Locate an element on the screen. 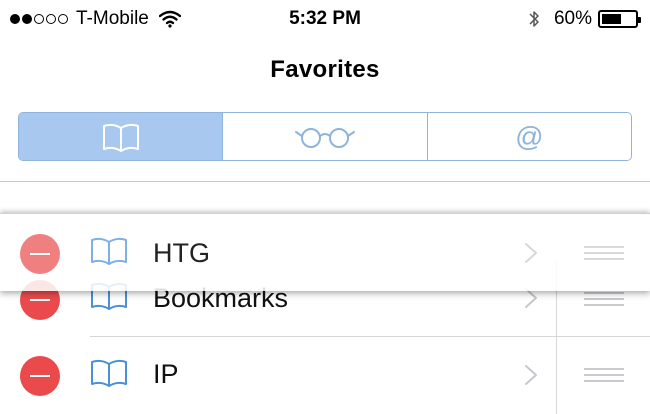 The image size is (650, 414). bluetooth-icon is located at coordinates (534, 19).